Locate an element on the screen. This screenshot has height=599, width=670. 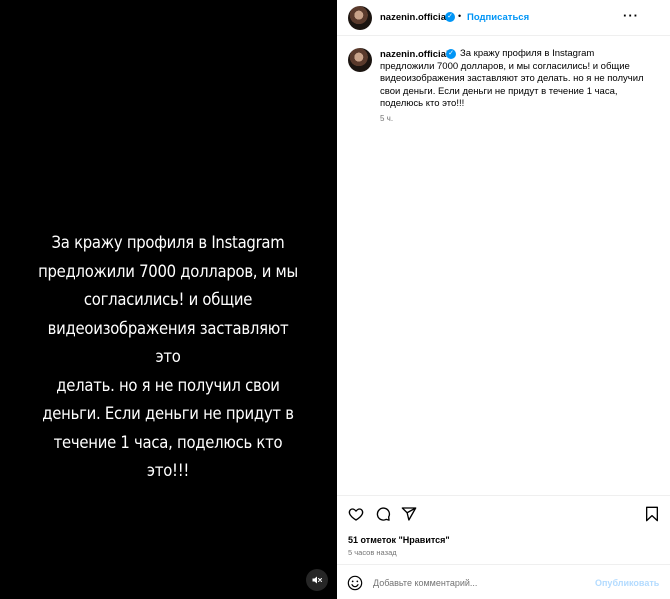
overlay-line: видеоизображения заставляют это is located at coordinates (168, 342).